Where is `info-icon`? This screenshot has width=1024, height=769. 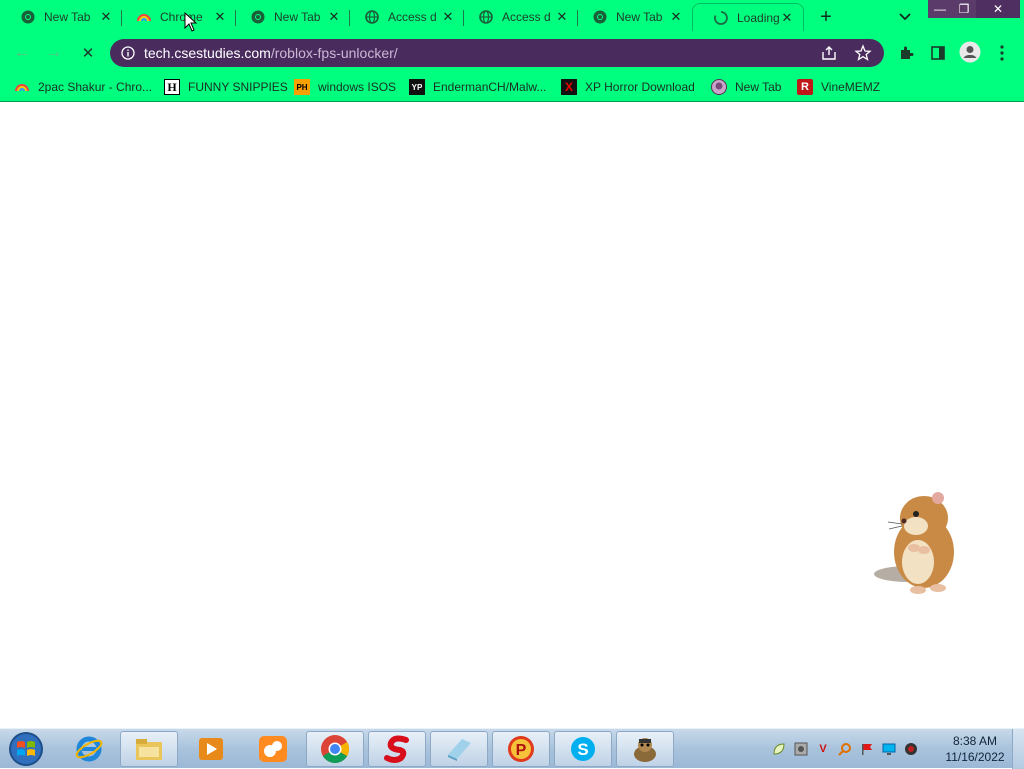 info-icon is located at coordinates (128, 53).